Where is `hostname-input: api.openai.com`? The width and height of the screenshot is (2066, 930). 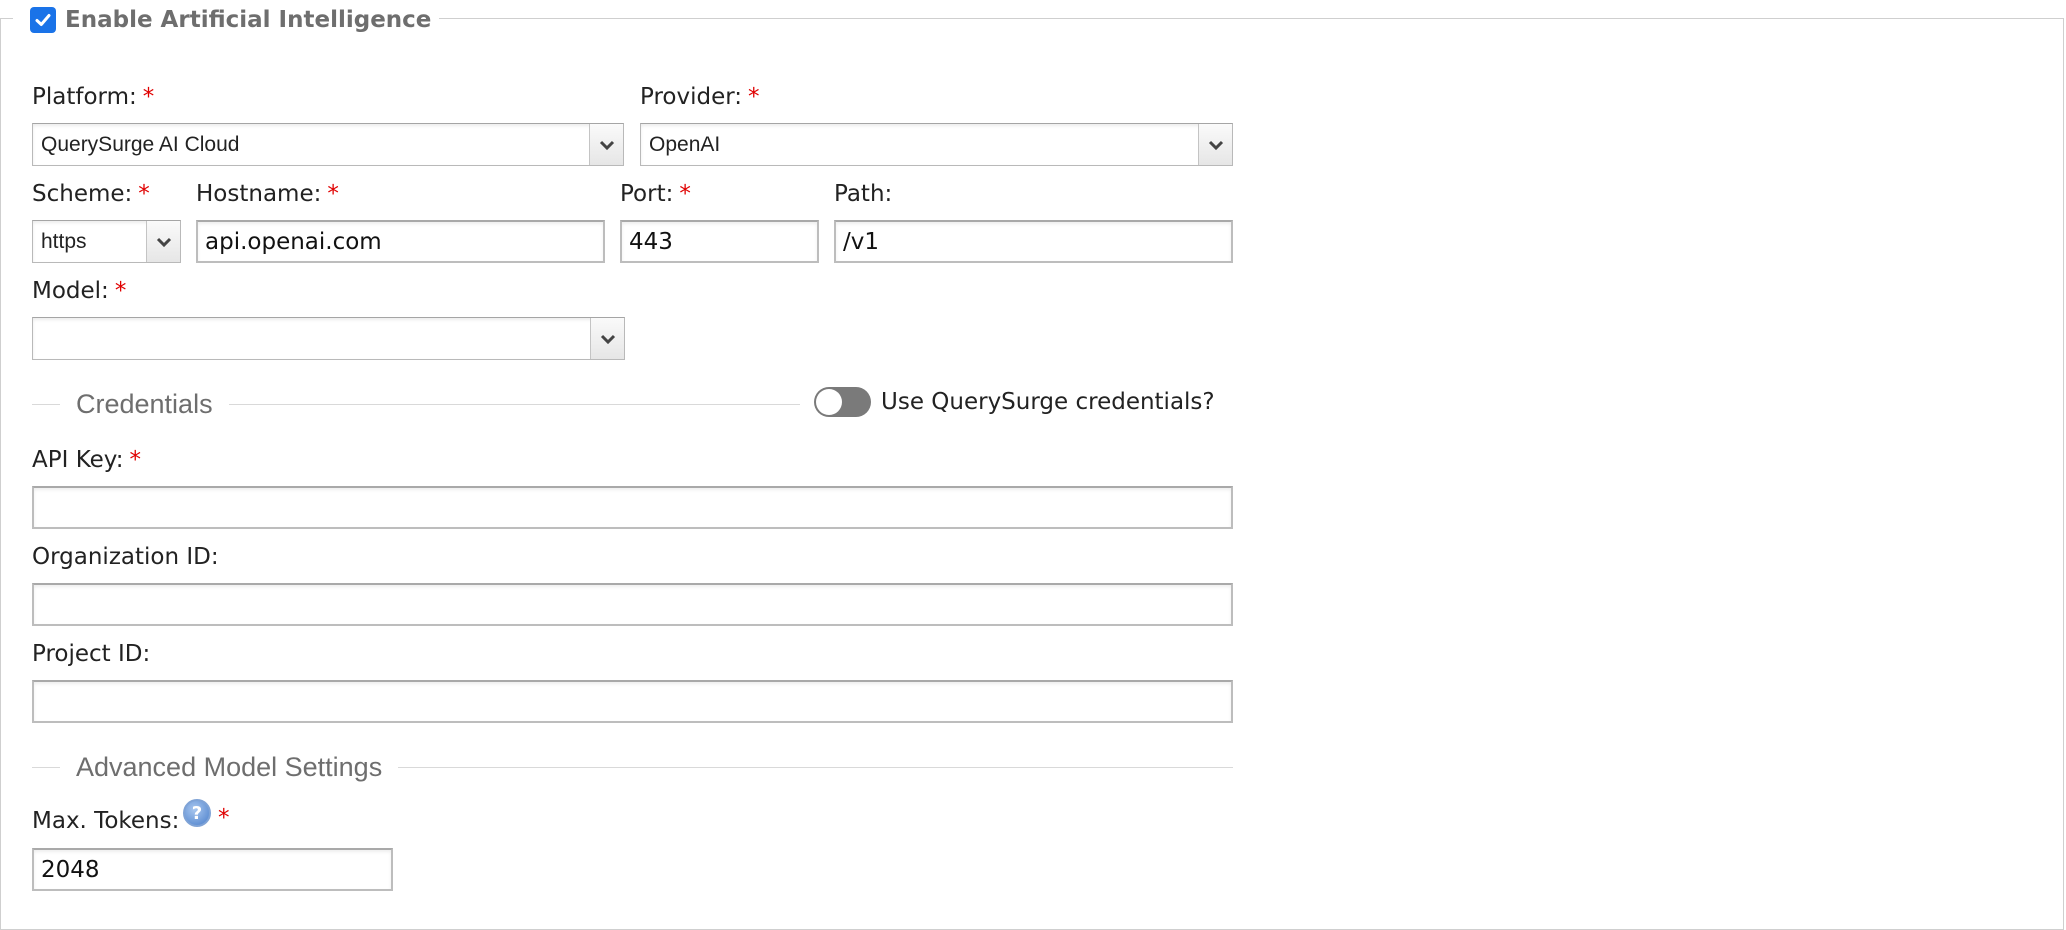 hostname-input: api.openai.com is located at coordinates (400, 241).